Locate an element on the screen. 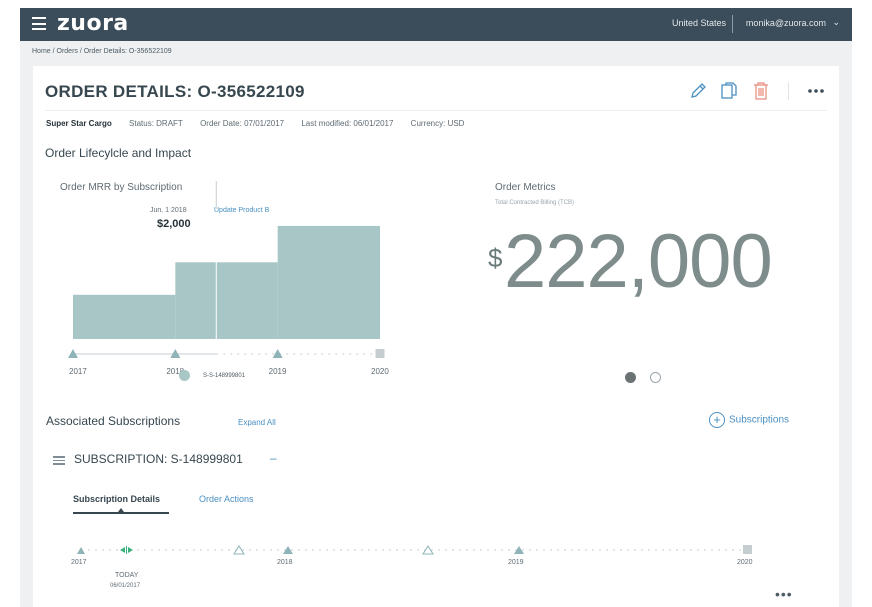 Image resolution: width=872 pixels, height=607 pixels. actions-divider is located at coordinates (788, 91).